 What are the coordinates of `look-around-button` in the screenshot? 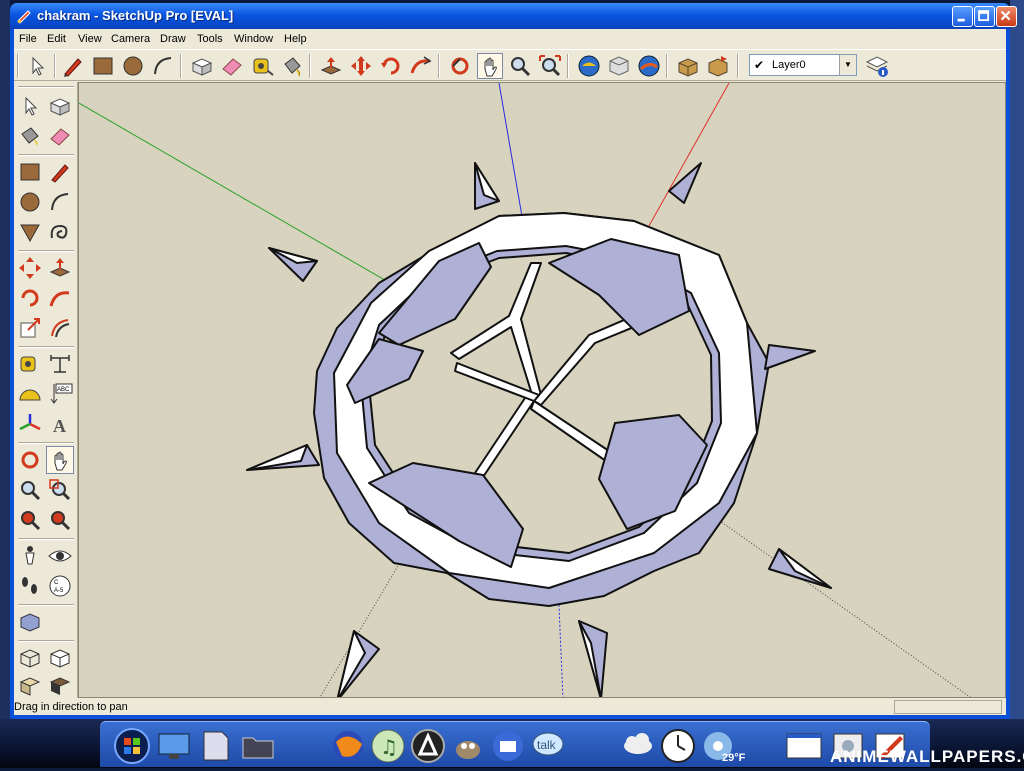 It's located at (60, 556).